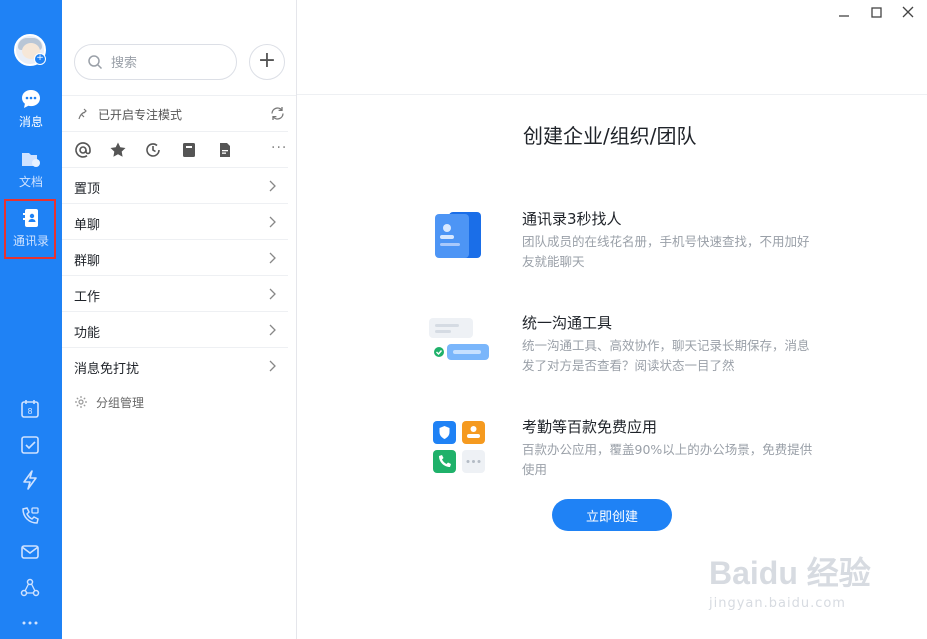 The height and width of the screenshot is (639, 927). What do you see at coordinates (175, 257) in the screenshot?
I see `list-item-group-chat: 群聊` at bounding box center [175, 257].